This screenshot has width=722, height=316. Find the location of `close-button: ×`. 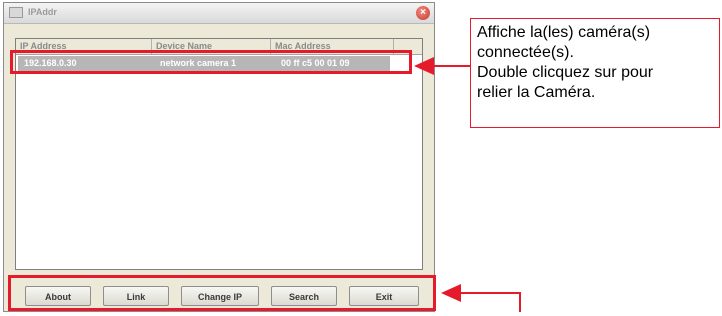

close-button: × is located at coordinates (423, 13).